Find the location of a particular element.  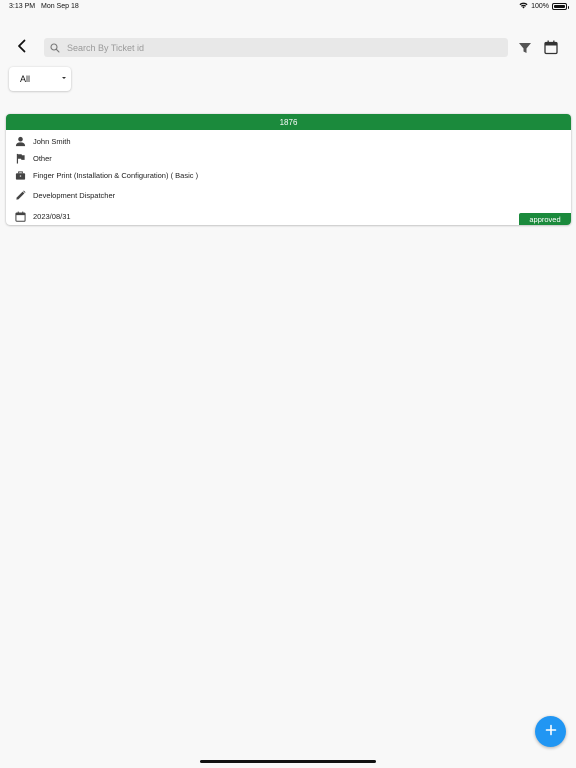

calendar-icon is located at coordinates (551, 49).